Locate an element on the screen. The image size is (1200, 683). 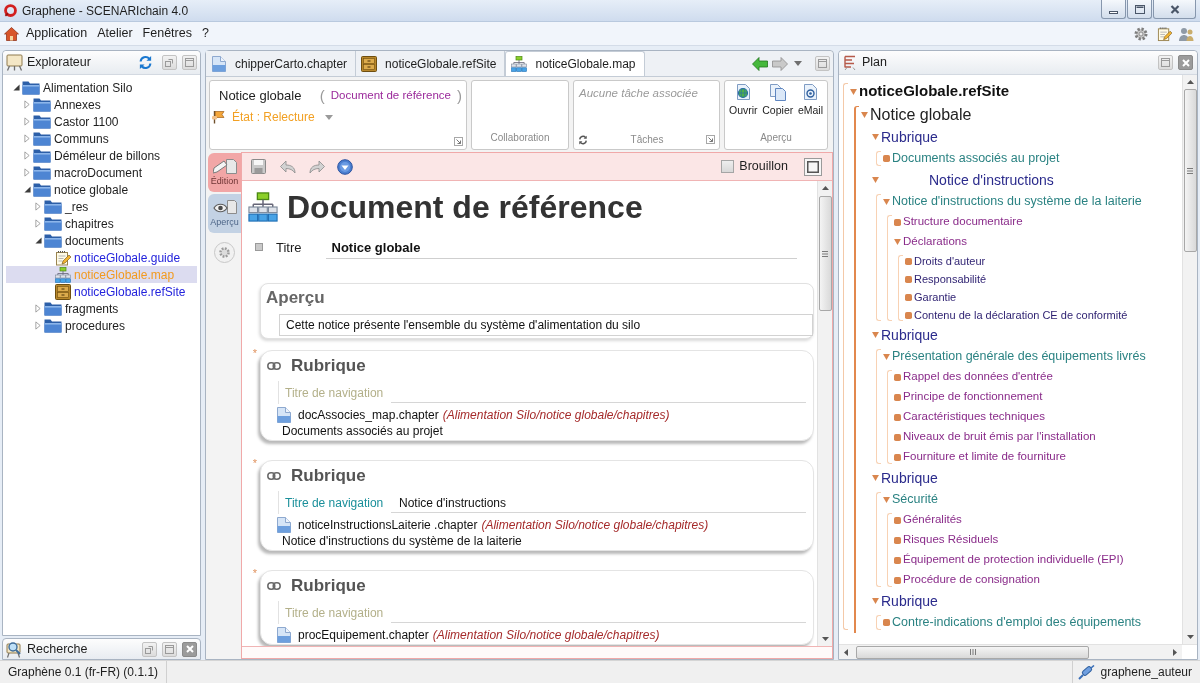
save-icon is located at coordinates (258, 166).